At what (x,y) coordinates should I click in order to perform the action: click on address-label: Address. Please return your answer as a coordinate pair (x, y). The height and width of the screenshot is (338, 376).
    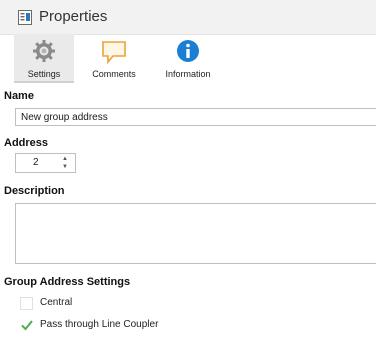
    Looking at the image, I should click on (26, 143).